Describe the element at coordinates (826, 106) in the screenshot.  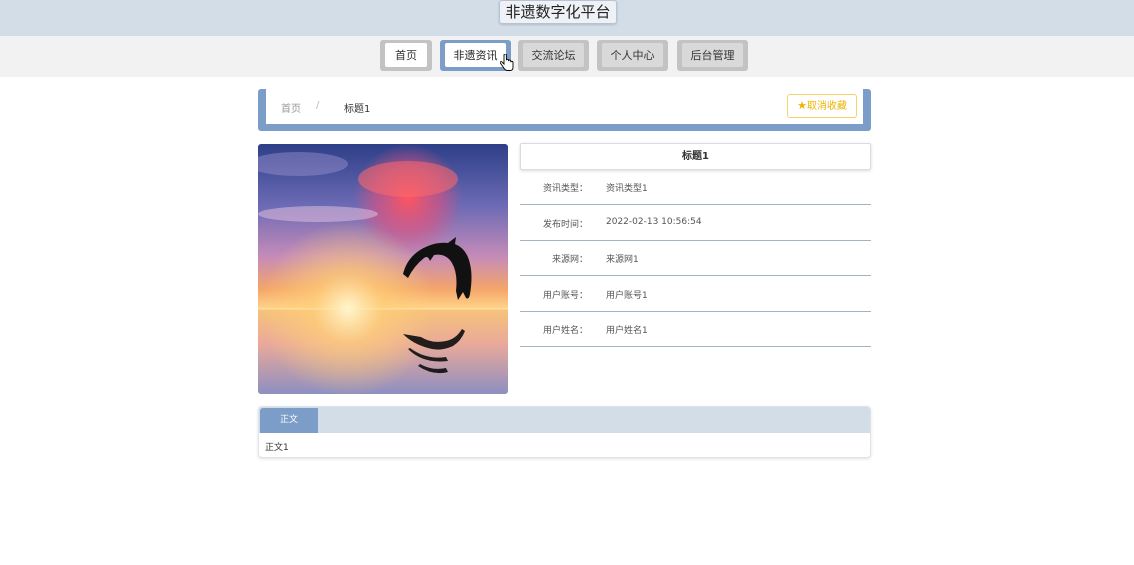
I see `cancel-favorite-label: 取消收藏` at that location.